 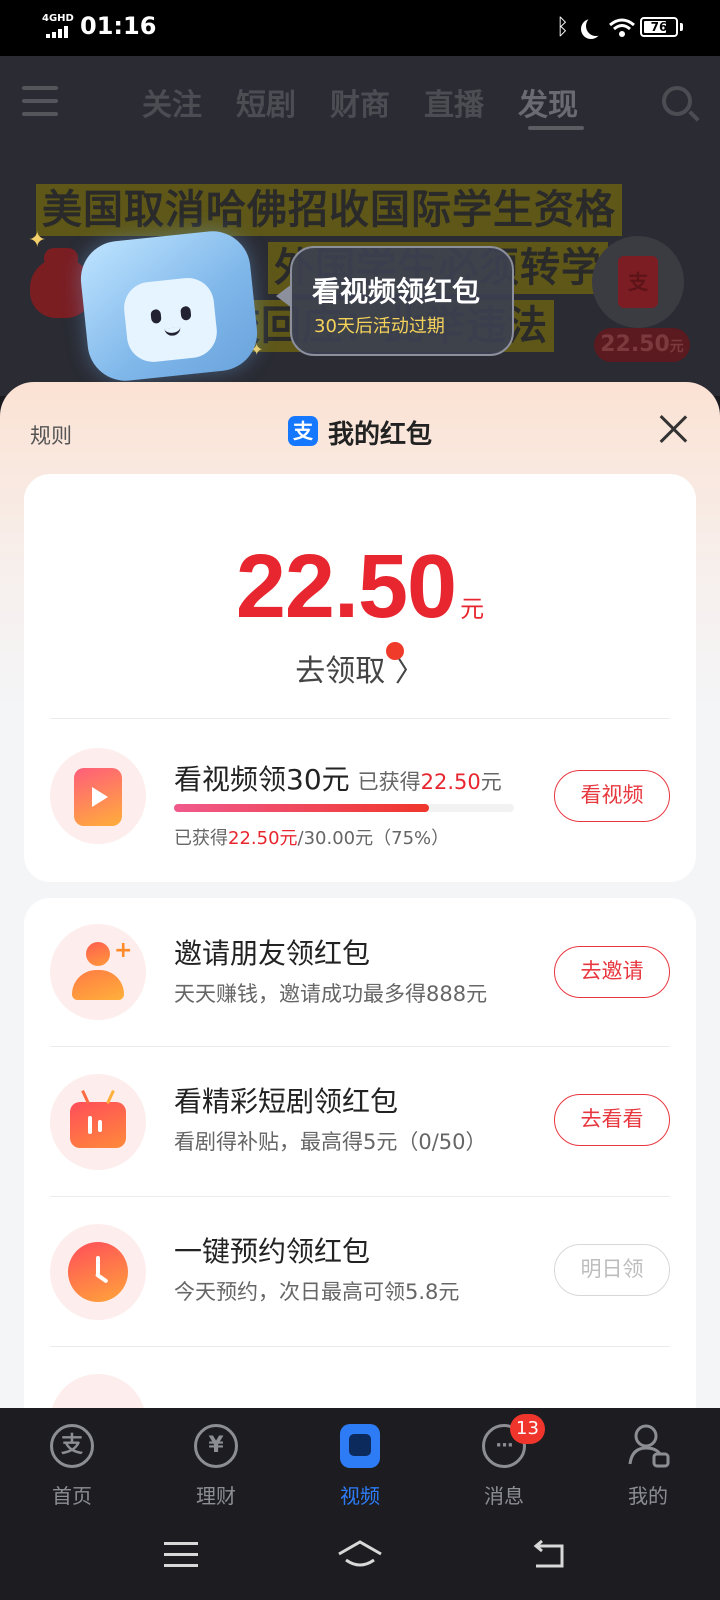 I want to click on invite-button: 去邀请, so click(x=612, y=972).